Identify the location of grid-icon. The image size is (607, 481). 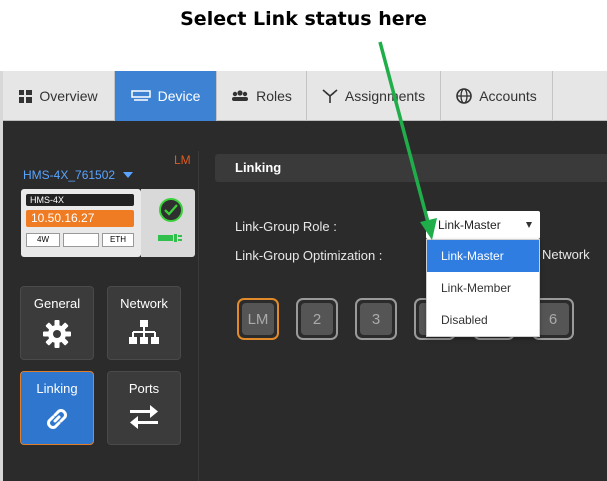
(26, 96).